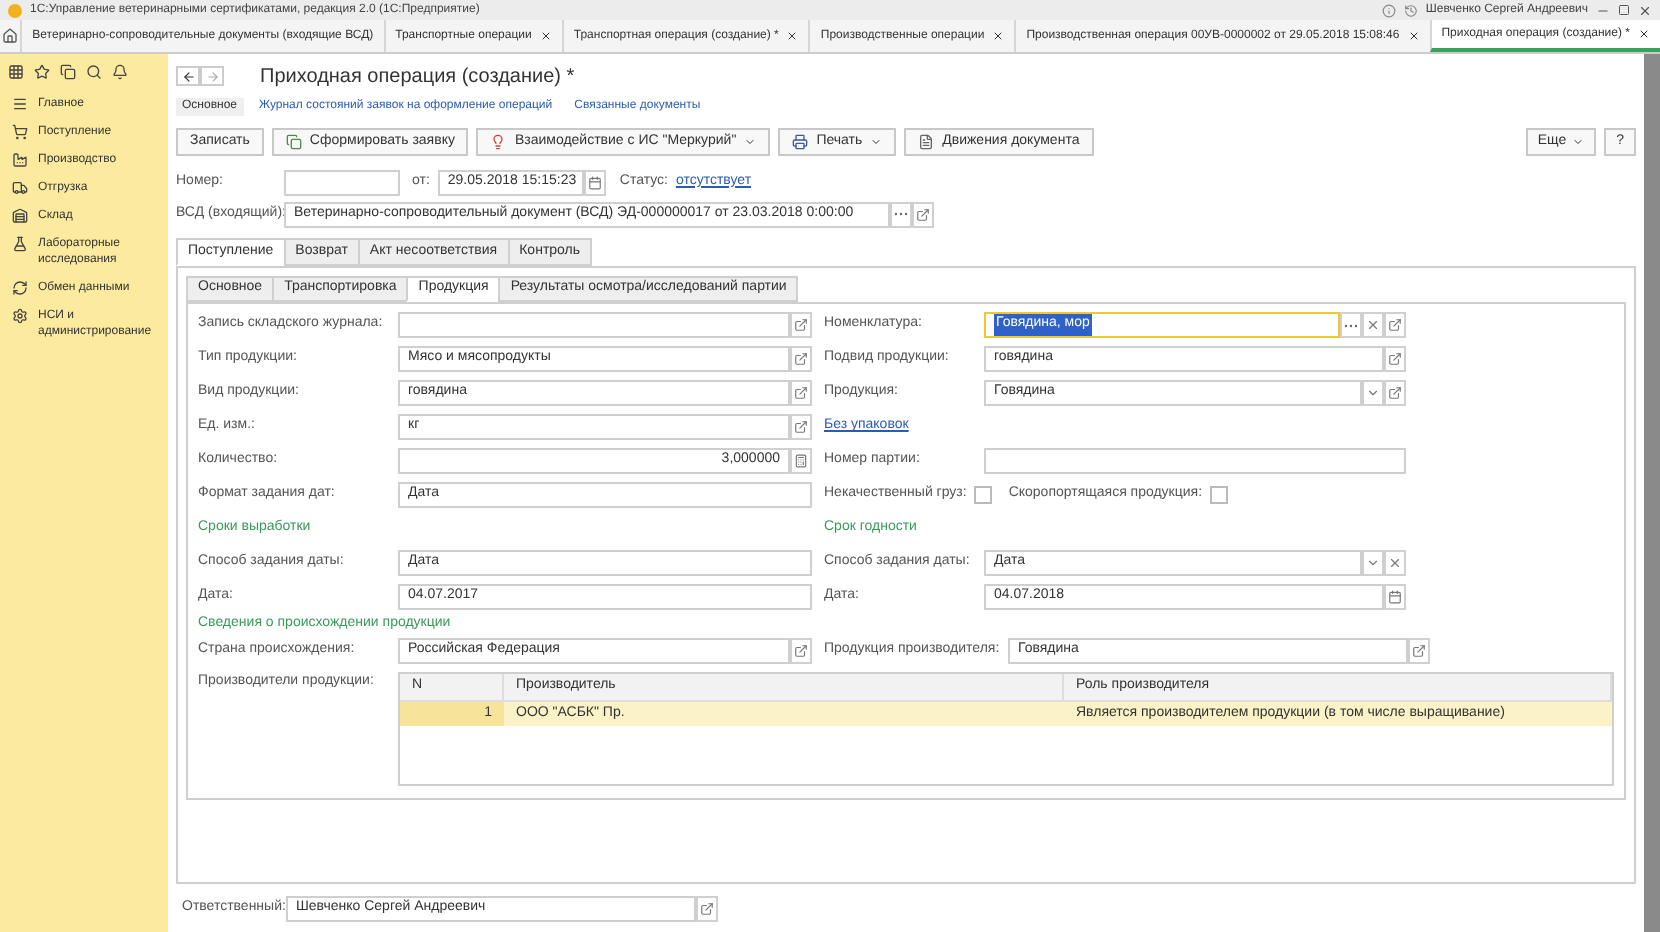 The width and height of the screenshot is (1660, 932). Describe the element at coordinates (94, 72) in the screenshot. I see `search-icon` at that location.